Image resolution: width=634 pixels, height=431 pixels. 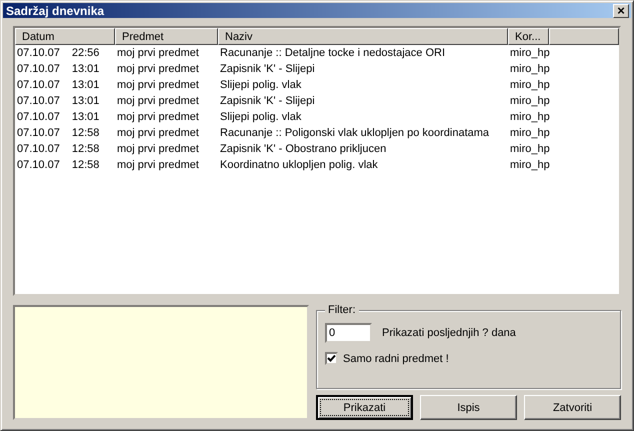 What do you see at coordinates (55, 11) in the screenshot?
I see `window-title: Sadržaj dnevnika` at bounding box center [55, 11].